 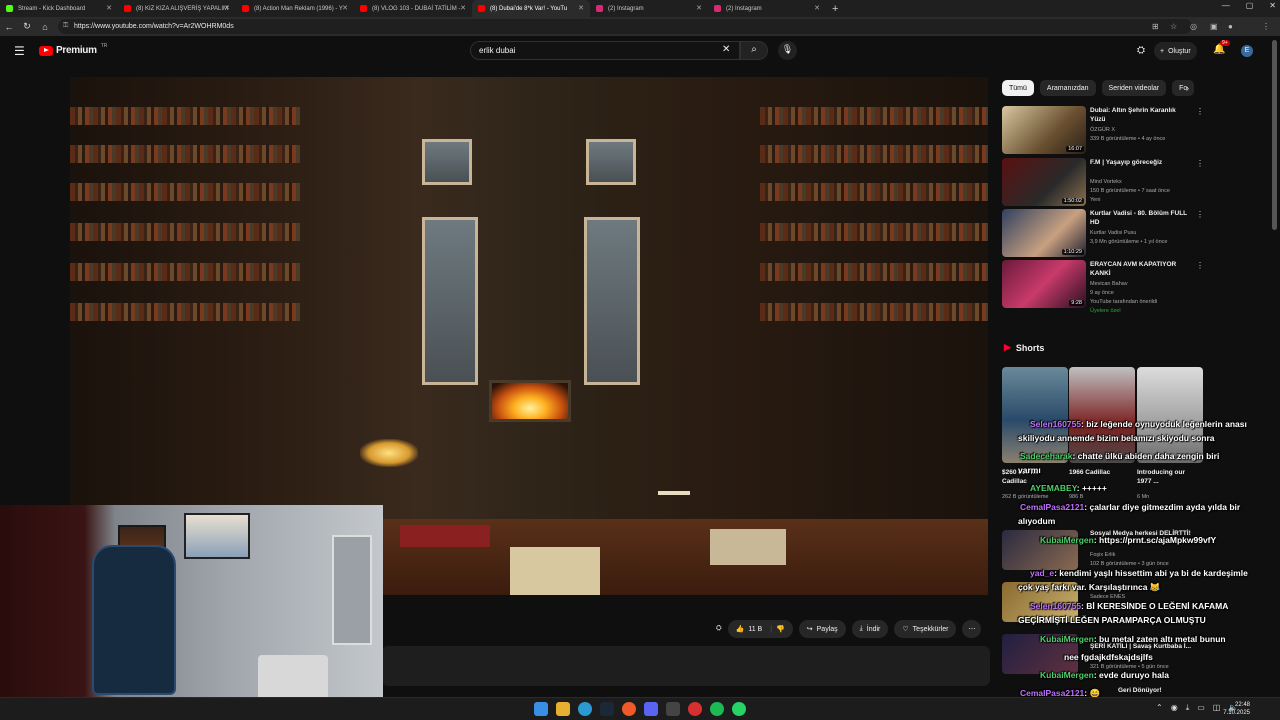 What do you see at coordinates (754, 50) in the screenshot?
I see `search-button: ⌕` at bounding box center [754, 50].